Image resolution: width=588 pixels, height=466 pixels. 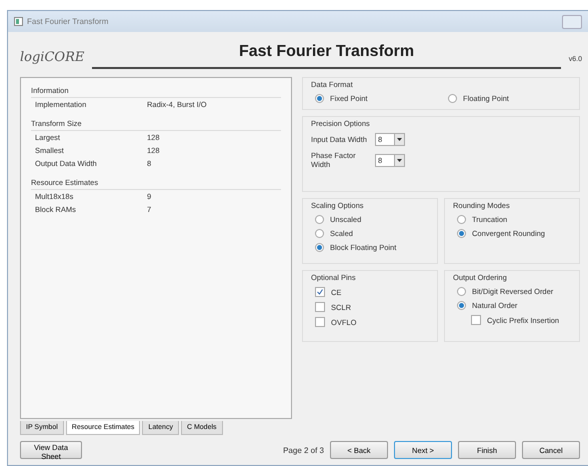 I want to click on check-icon, so click(x=320, y=292).